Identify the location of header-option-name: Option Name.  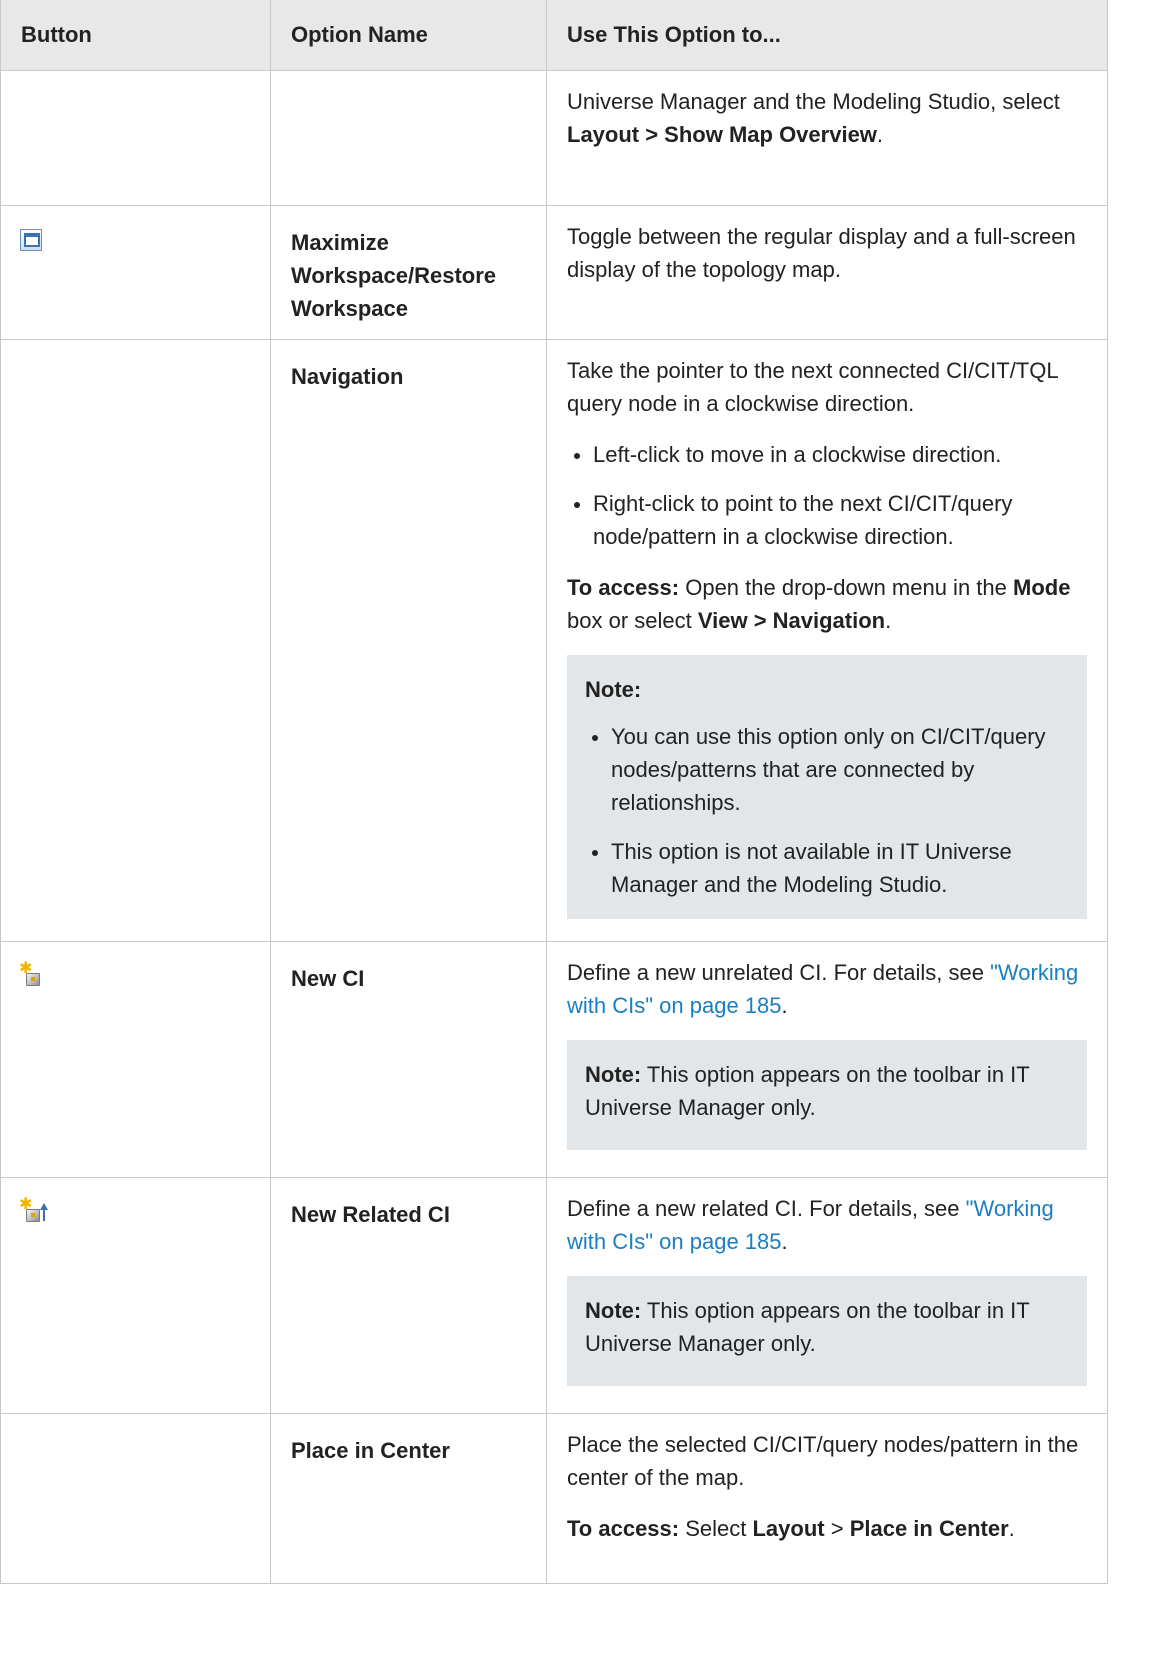
(408, 35).